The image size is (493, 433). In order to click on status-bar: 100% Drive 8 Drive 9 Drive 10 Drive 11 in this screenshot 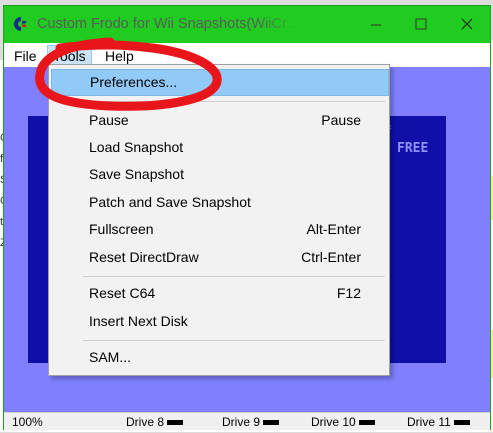, I will do `click(247, 421)`.